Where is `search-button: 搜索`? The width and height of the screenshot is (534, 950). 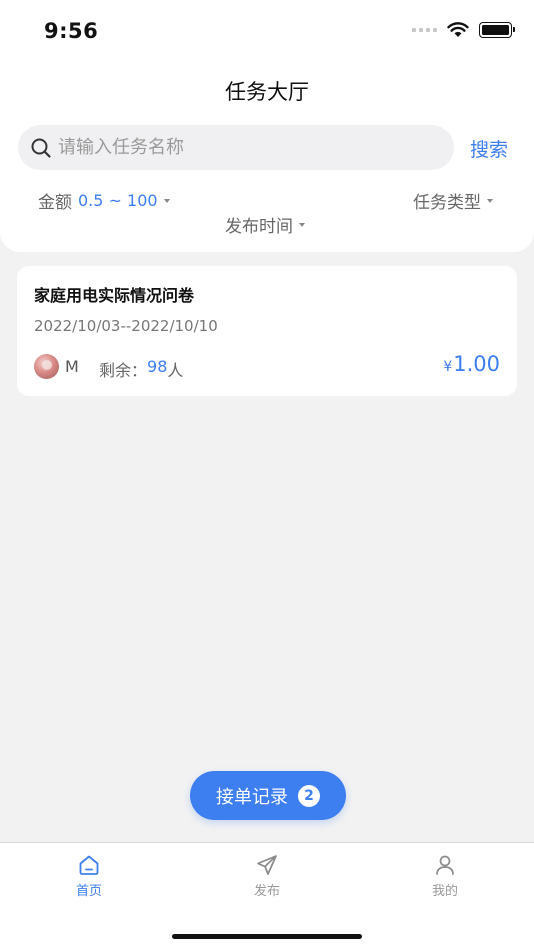
search-button: 搜索 is located at coordinates (489, 148).